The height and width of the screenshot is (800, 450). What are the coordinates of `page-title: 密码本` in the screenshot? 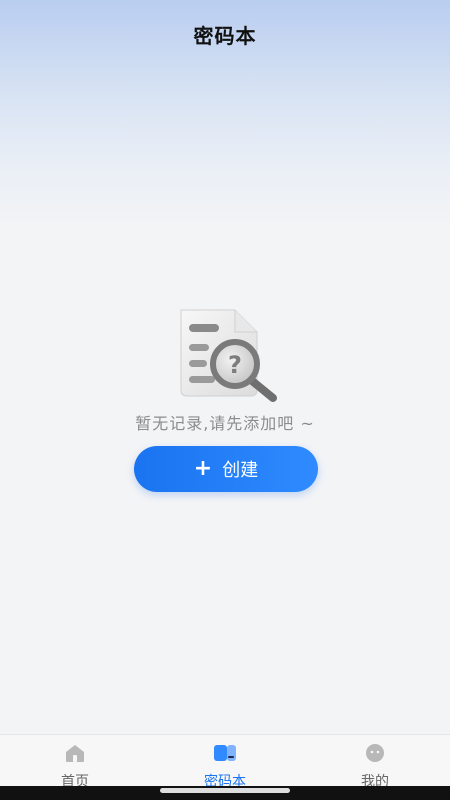 It's located at (225, 36).